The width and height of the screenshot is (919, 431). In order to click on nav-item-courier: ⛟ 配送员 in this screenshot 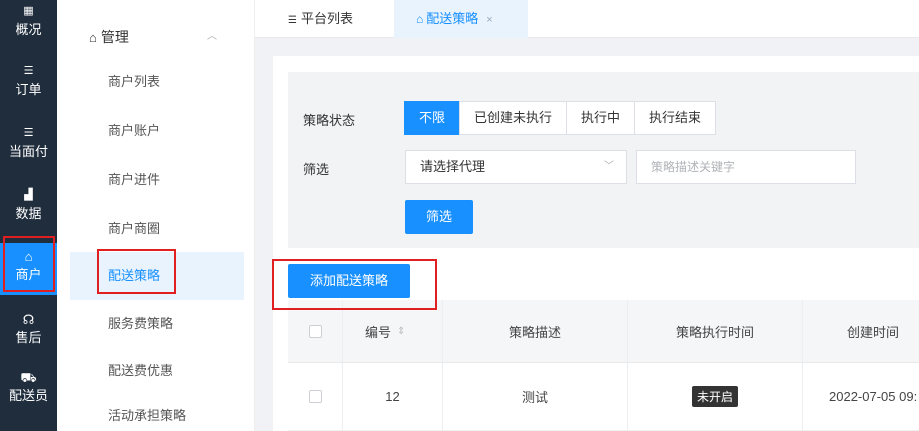, I will do `click(28, 390)`.